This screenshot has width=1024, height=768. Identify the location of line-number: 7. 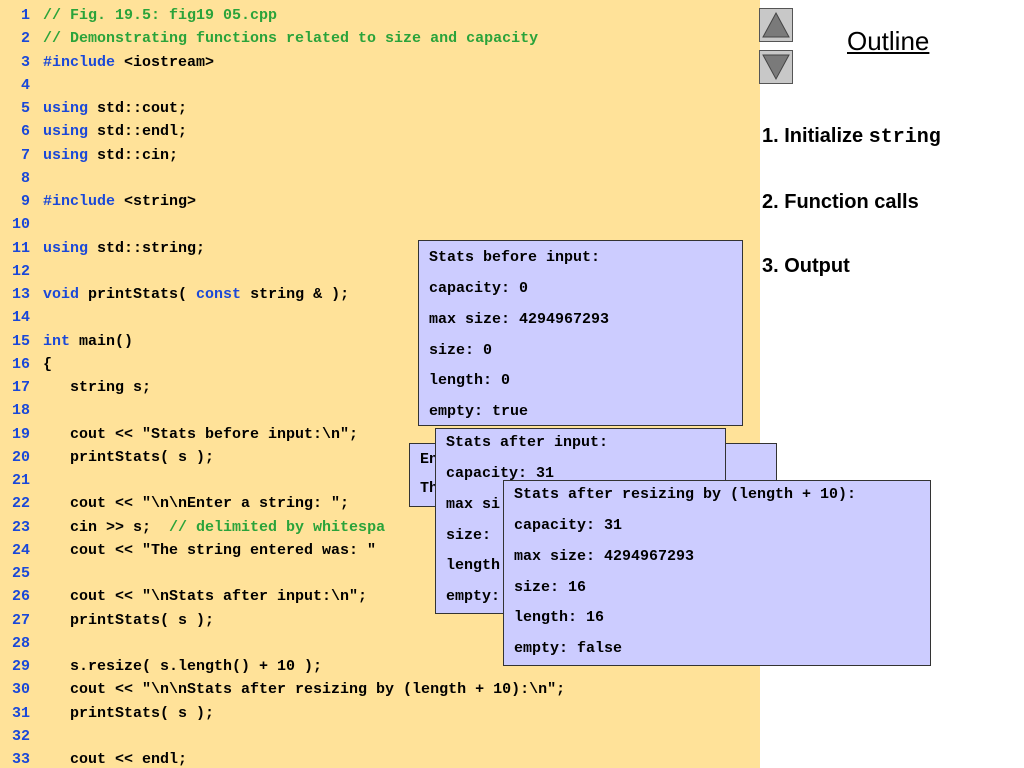
(25, 155).